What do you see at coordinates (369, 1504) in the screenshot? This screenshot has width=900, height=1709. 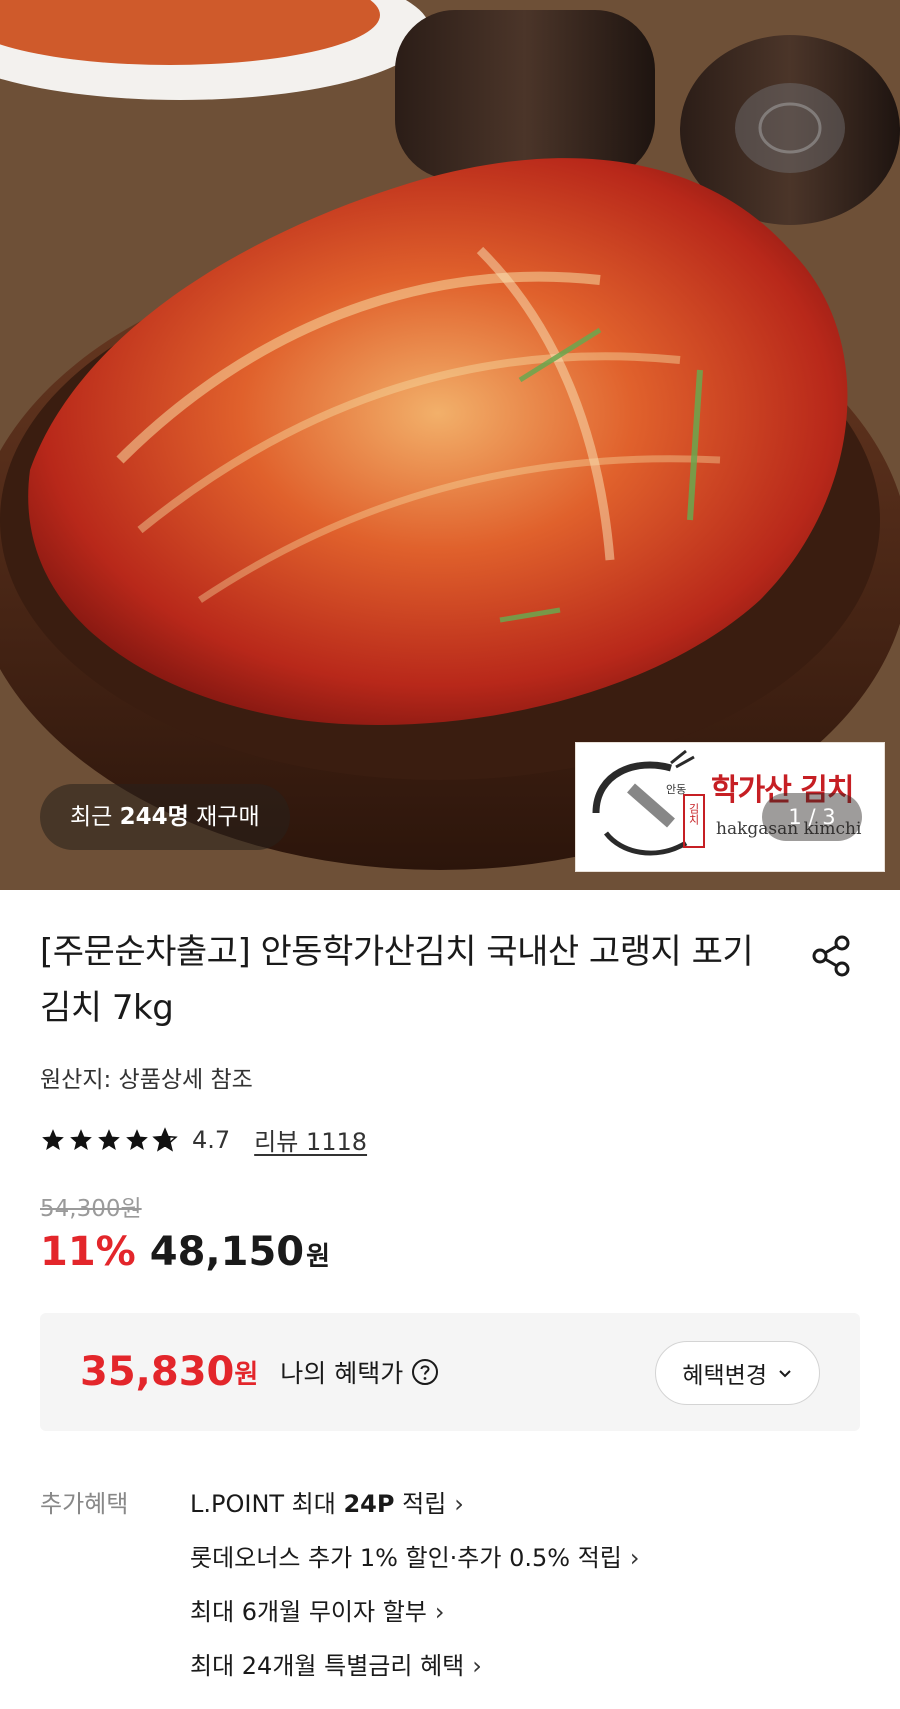 I see `benefit-bold-text: 24P` at bounding box center [369, 1504].